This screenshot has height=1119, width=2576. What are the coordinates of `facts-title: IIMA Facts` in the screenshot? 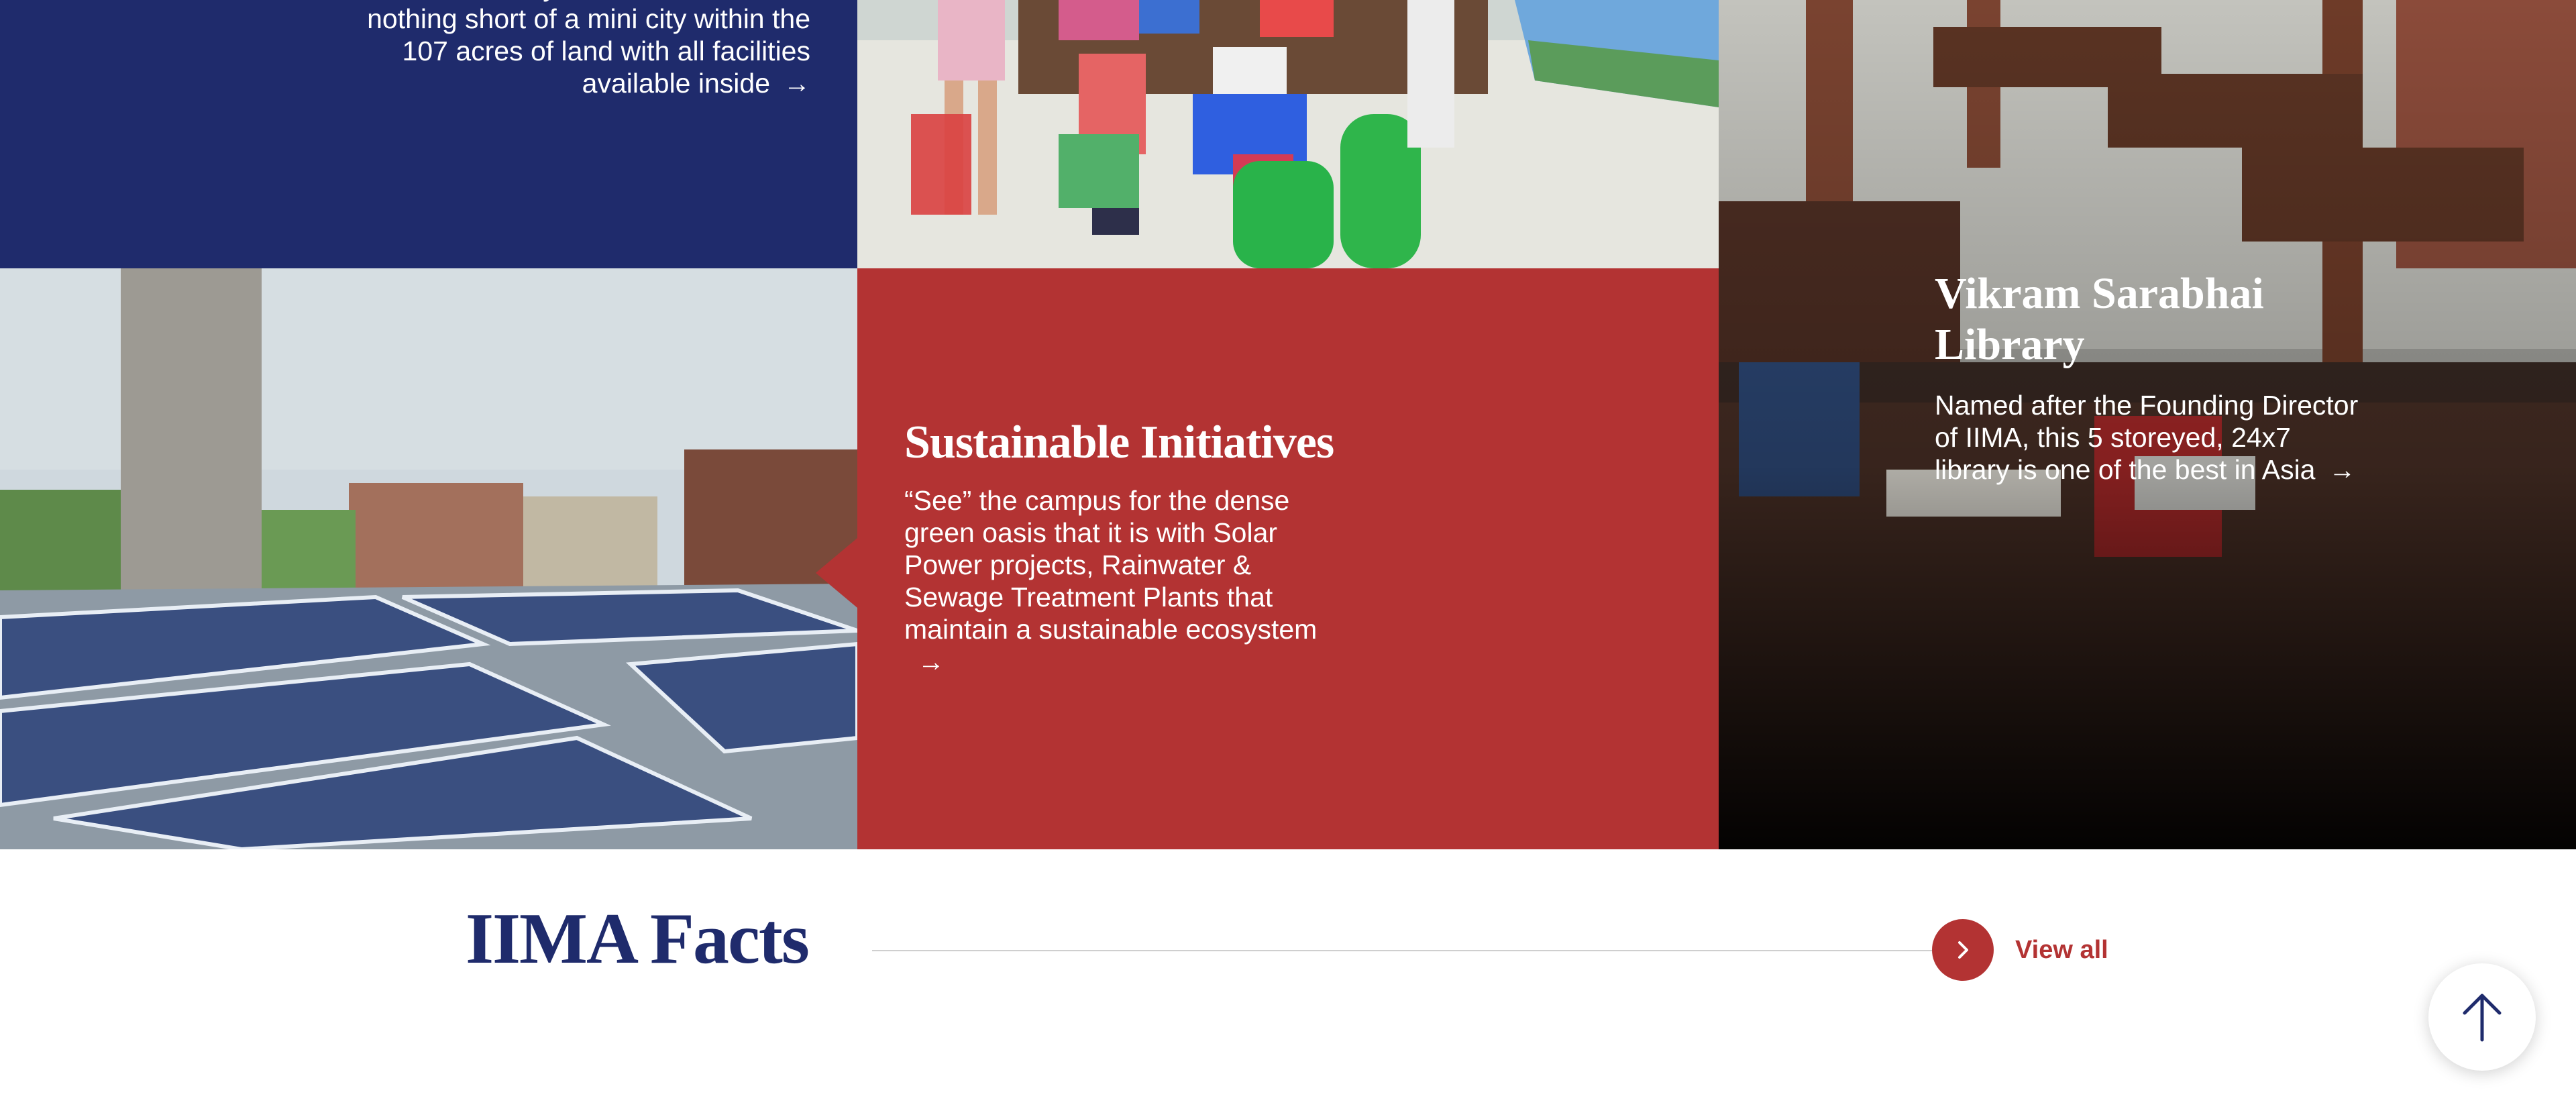 It's located at (638, 939).